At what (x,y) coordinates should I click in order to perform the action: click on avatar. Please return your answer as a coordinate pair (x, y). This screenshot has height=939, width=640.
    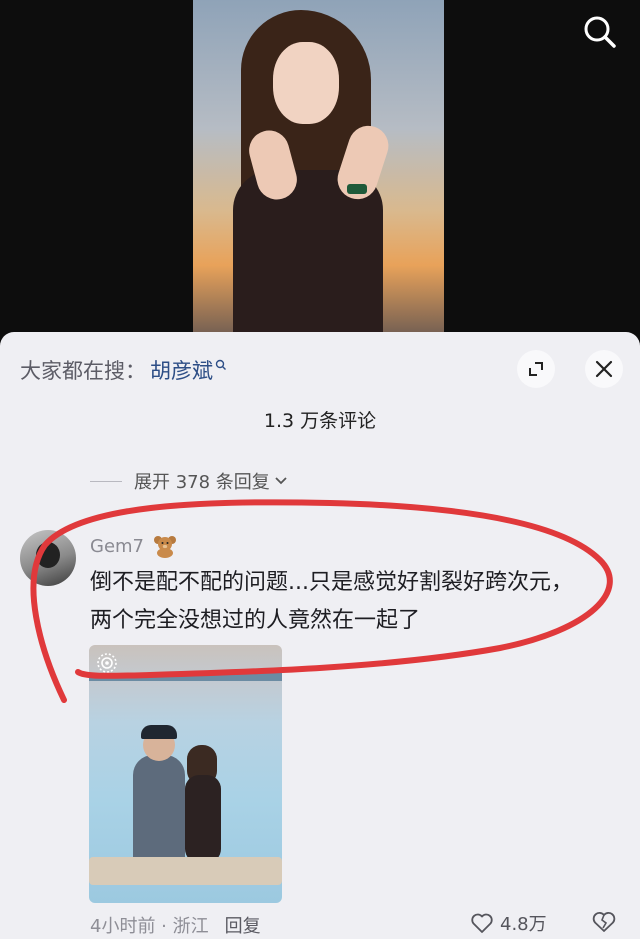
    Looking at the image, I should click on (48, 558).